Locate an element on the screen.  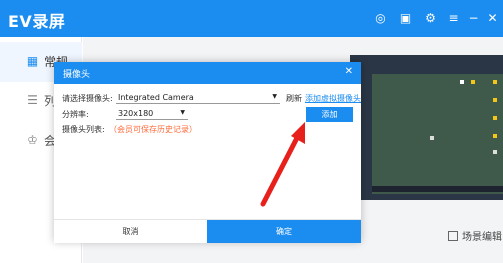
preview-screen is located at coordinates (437, 134).